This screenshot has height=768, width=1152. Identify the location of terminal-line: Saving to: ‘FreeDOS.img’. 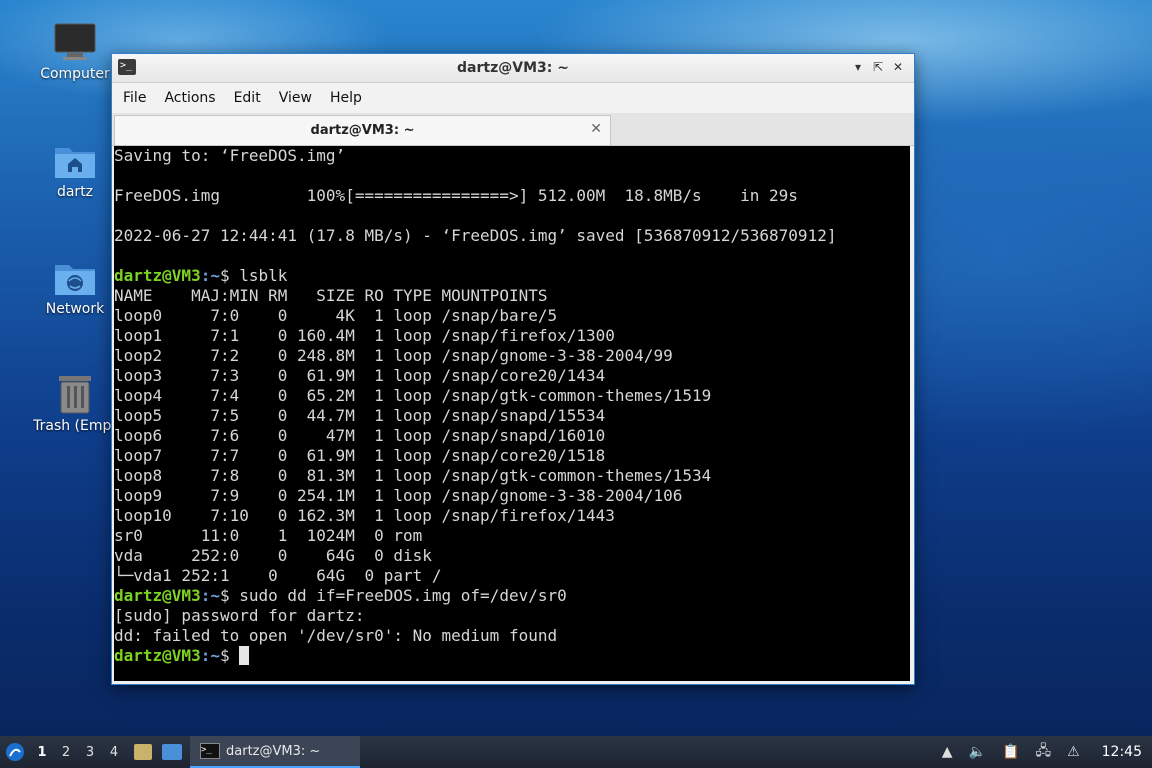
(230, 155).